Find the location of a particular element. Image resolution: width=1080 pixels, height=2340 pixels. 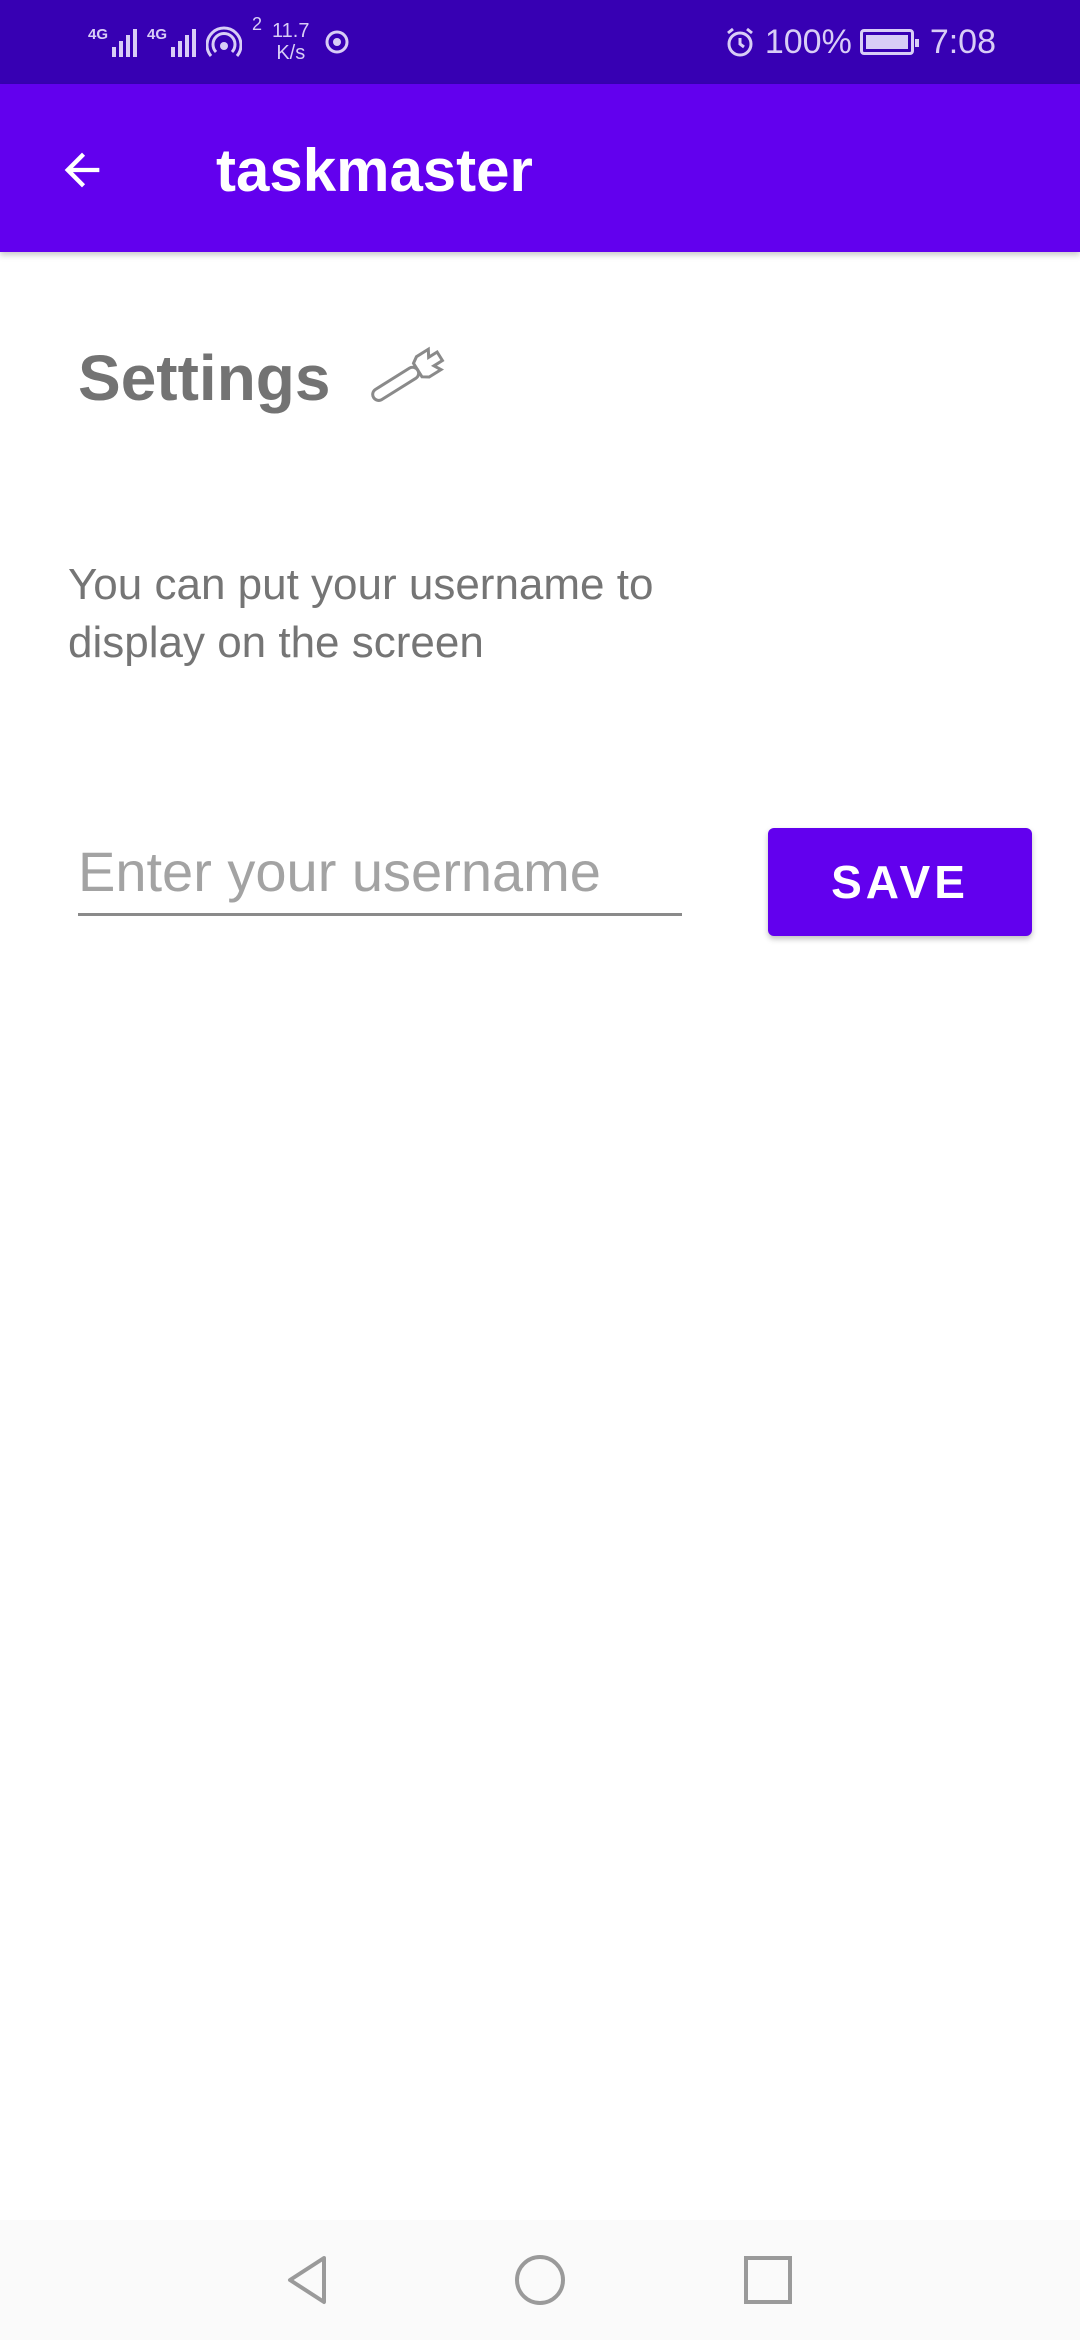

wireless-icon is located at coordinates (336, 42).